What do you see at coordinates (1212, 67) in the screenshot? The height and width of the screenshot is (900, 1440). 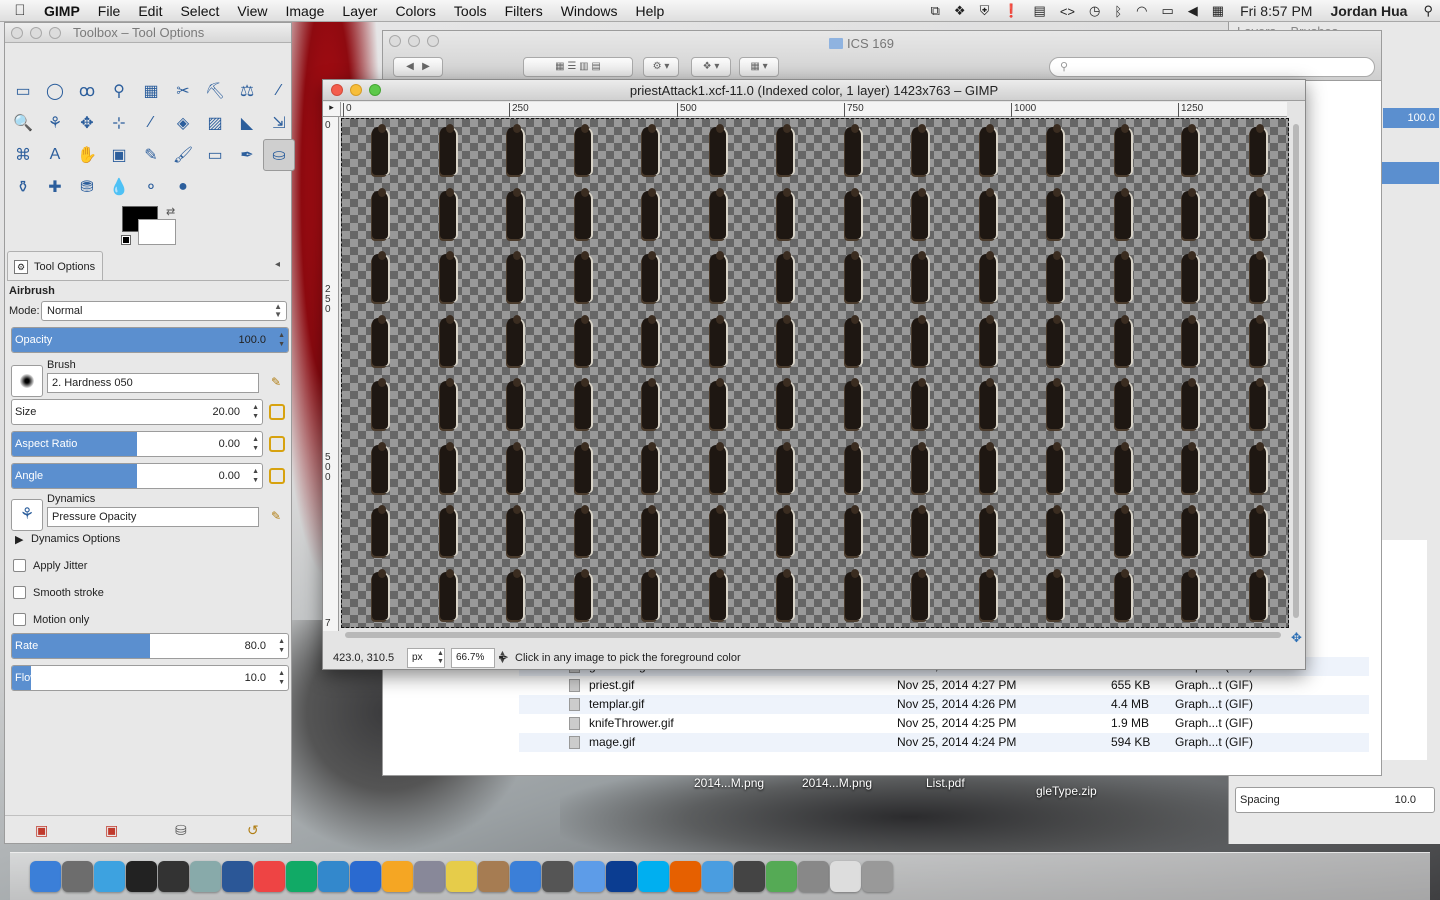 I see `finder-search-input: ⚲` at bounding box center [1212, 67].